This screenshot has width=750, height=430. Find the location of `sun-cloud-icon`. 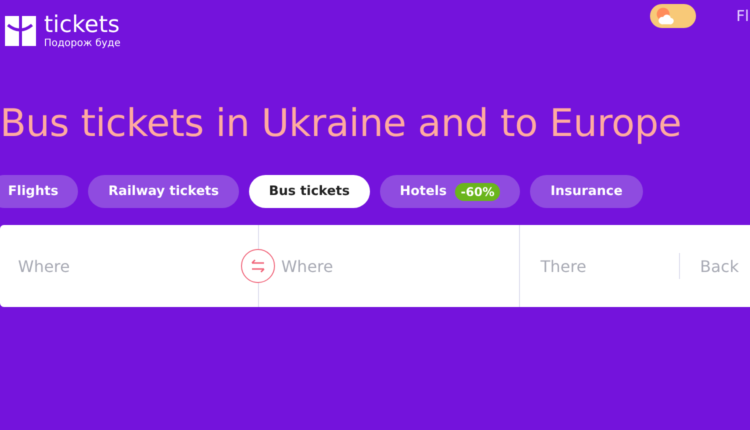

sun-cloud-icon is located at coordinates (665, 16).